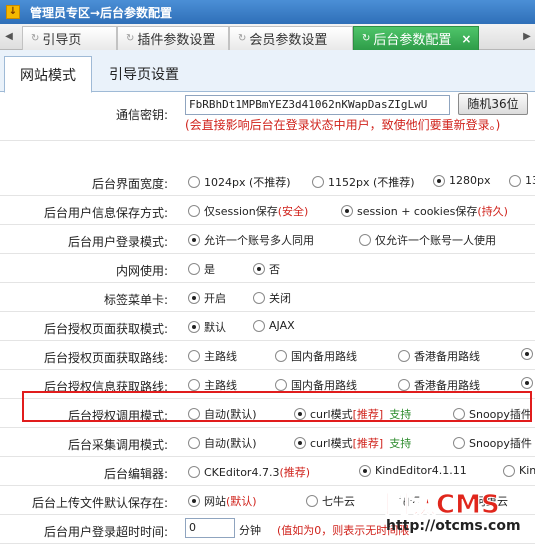 Image resolution: width=535 pixels, height=544 pixels. I want to click on row-intranet: 内网使用: 是 否, so click(267, 268).